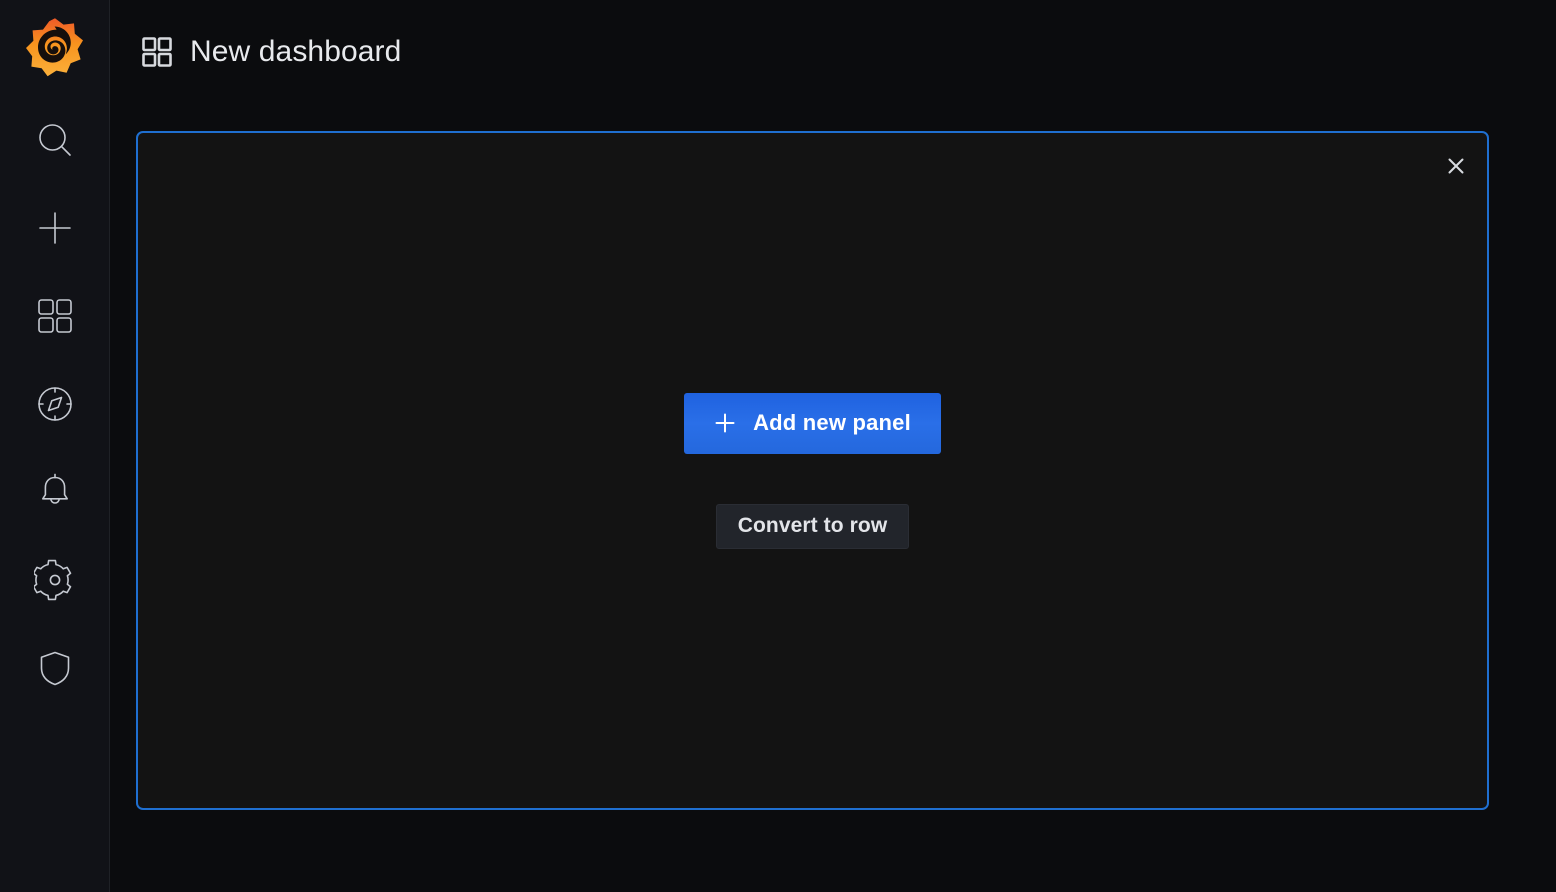  I want to click on compass-icon, so click(55, 404).